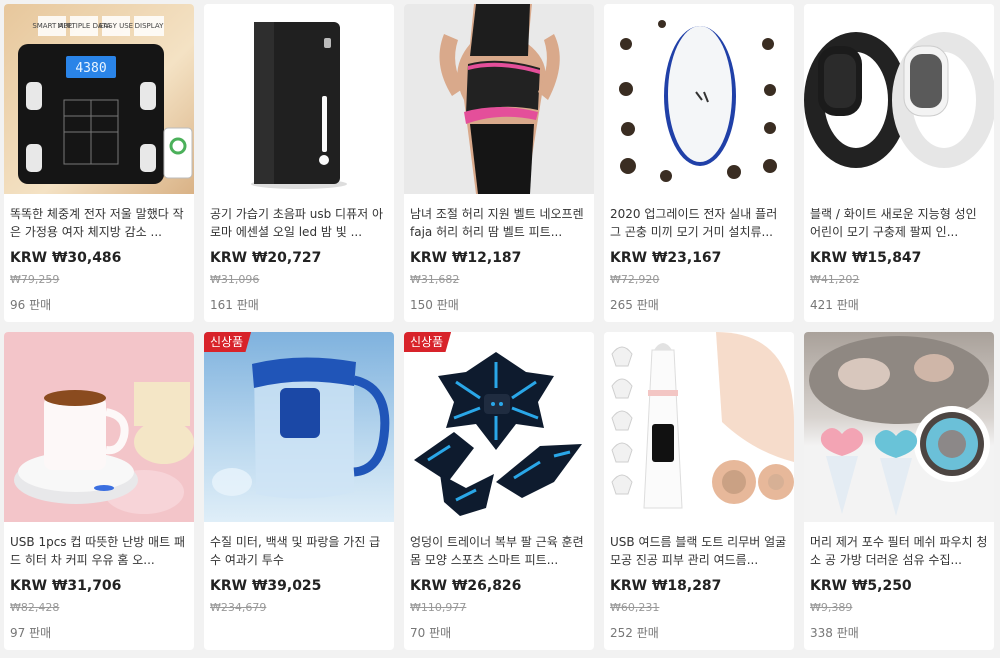 The width and height of the screenshot is (1000, 658). I want to click on waist-belt-illustration, so click(499, 99).